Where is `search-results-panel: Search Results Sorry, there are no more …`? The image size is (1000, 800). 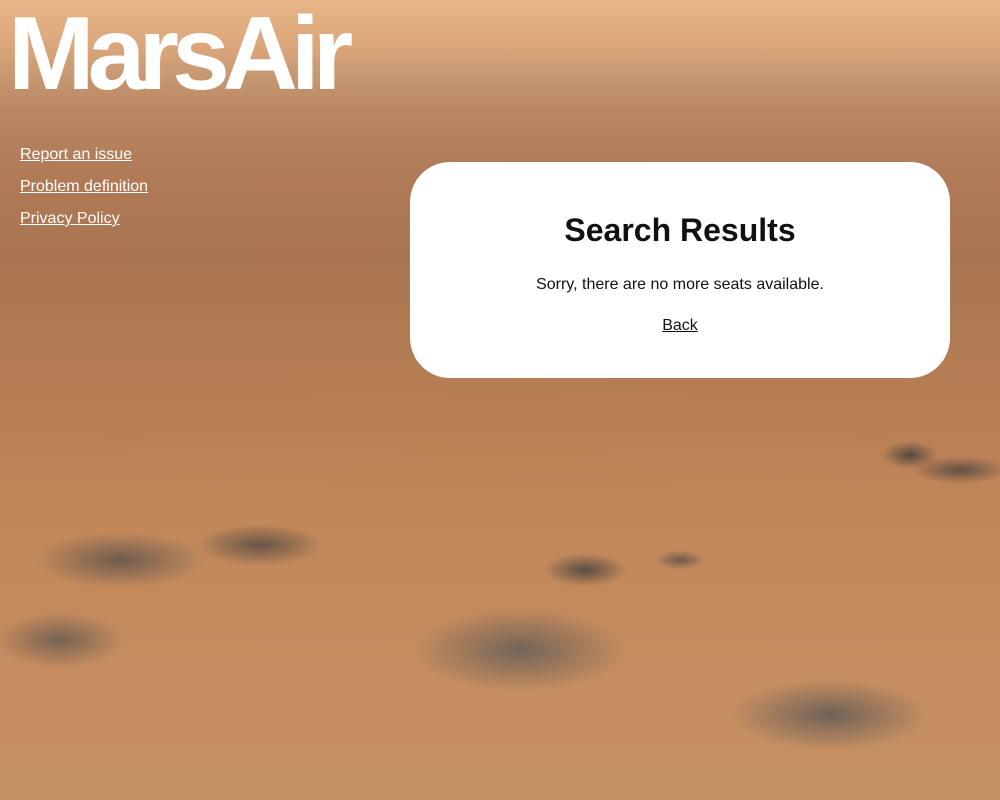 search-results-panel: Search Results Sorry, there are no more … is located at coordinates (680, 270).